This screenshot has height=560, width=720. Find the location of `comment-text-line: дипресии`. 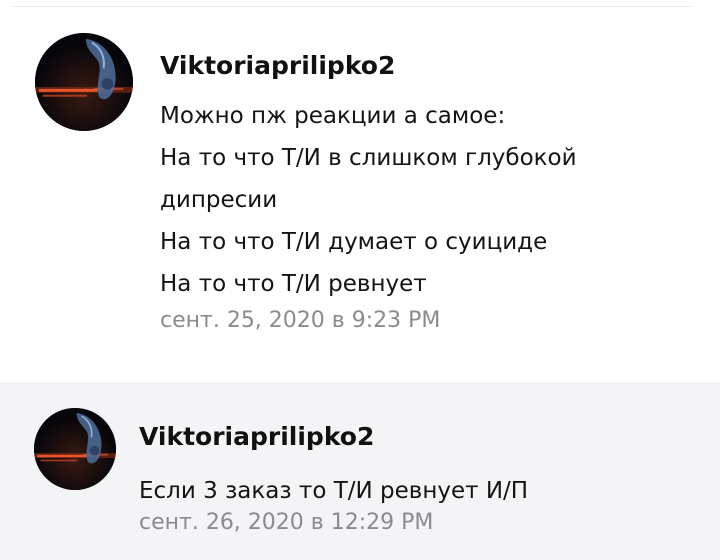

comment-text-line: дипресии is located at coordinates (219, 200).